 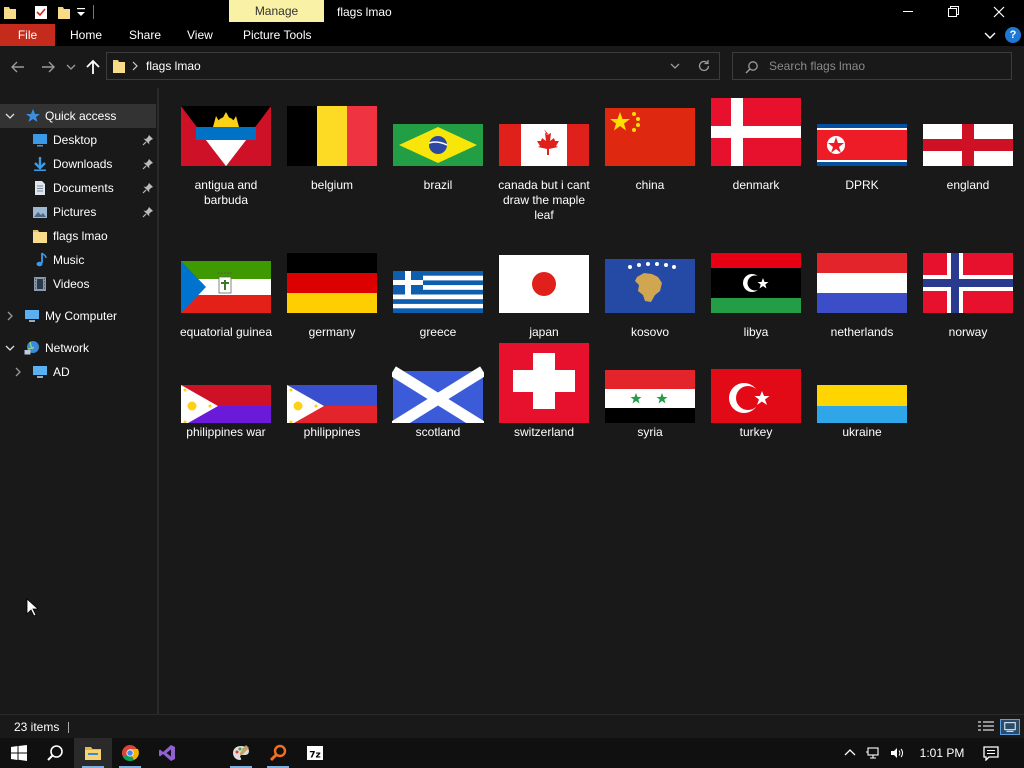 What do you see at coordinates (226, 192) in the screenshot?
I see `file-name: antigua and barbuda` at bounding box center [226, 192].